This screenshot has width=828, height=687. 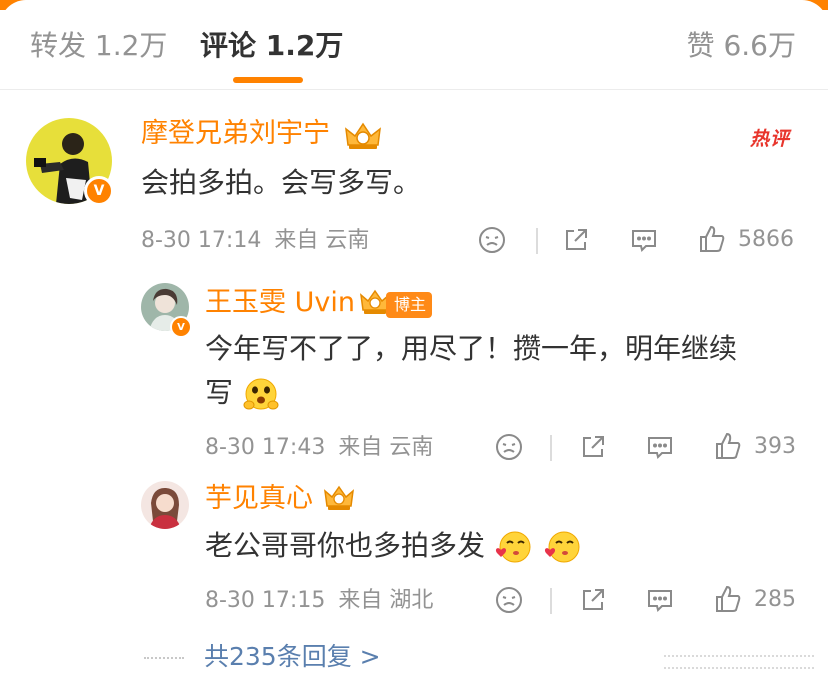 I want to click on tab-repost: 转发 1.2万, so click(x=98, y=46).